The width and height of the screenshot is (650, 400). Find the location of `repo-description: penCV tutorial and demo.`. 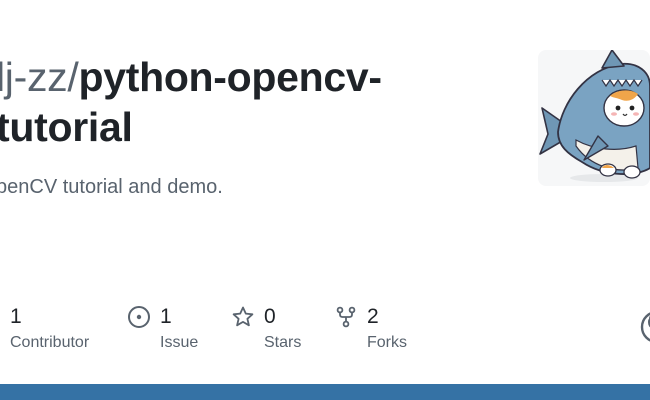

repo-description: penCV tutorial and demo. is located at coordinates (111, 187).